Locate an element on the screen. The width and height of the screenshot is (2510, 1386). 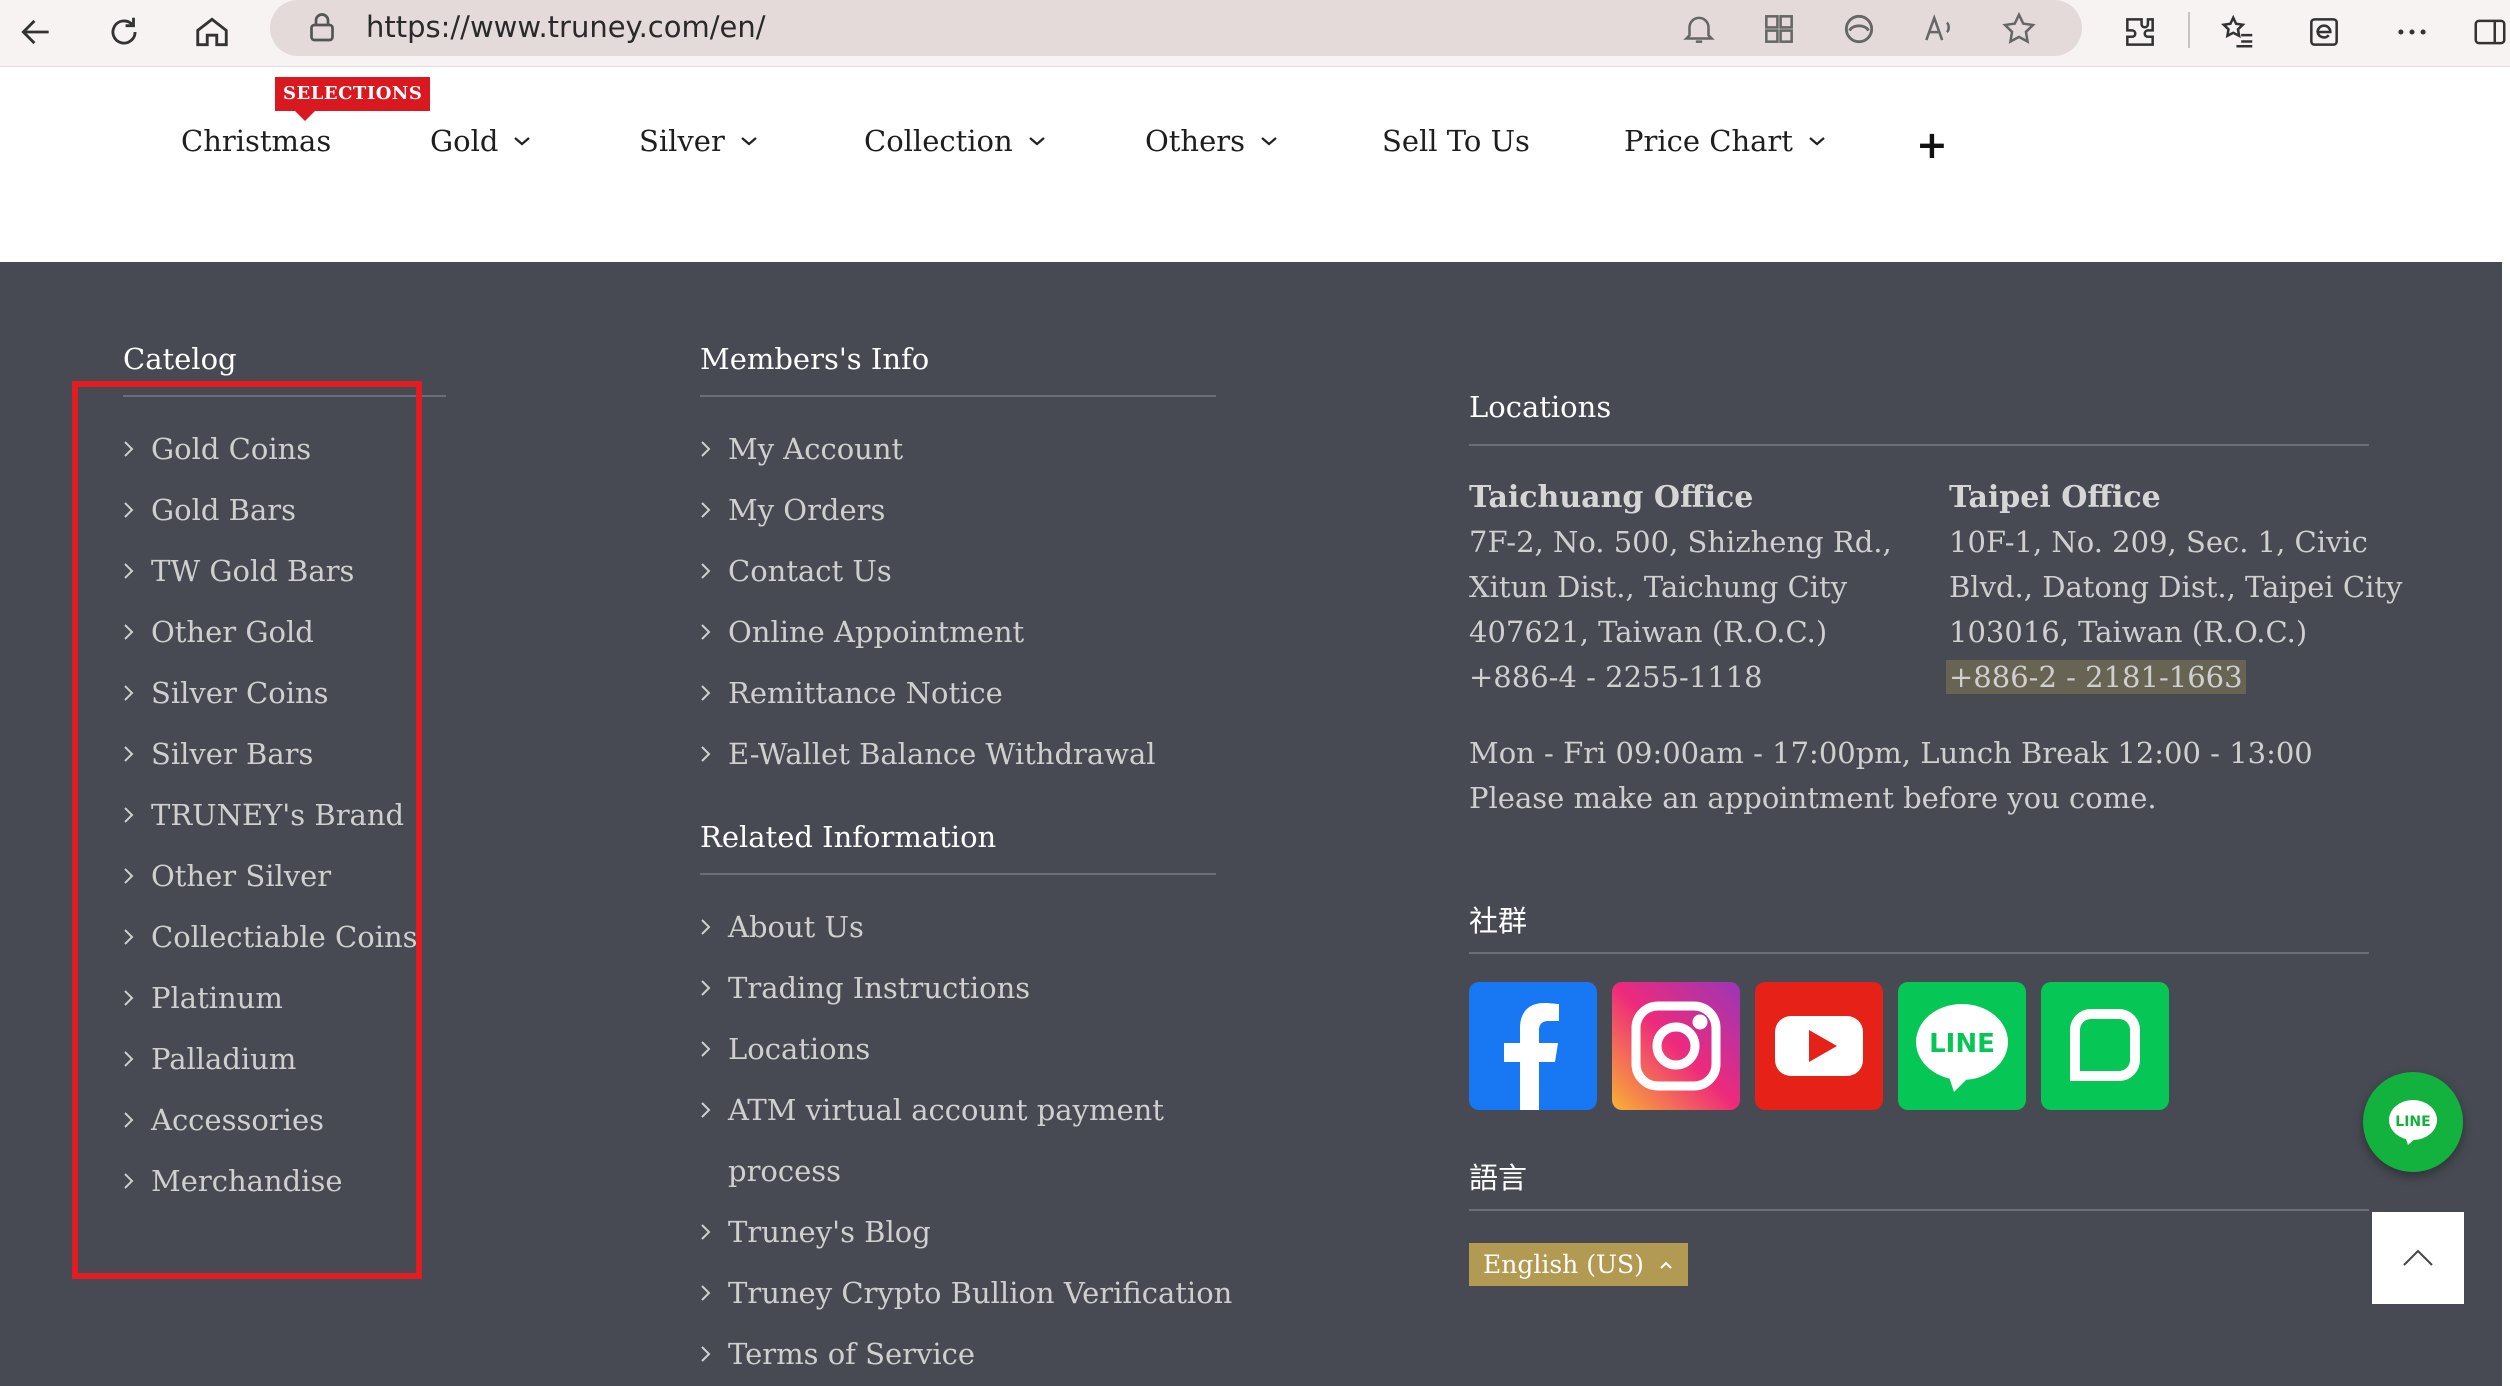
refresh-icon is located at coordinates (124, 32).